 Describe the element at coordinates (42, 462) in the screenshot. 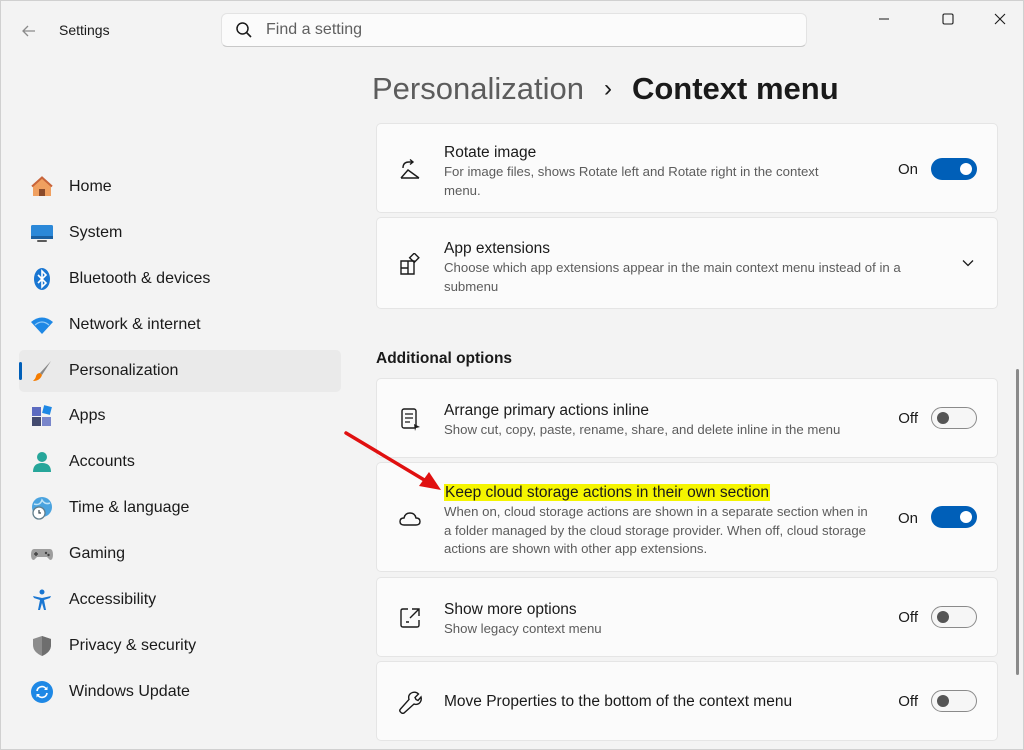

I see `account-icon` at that location.